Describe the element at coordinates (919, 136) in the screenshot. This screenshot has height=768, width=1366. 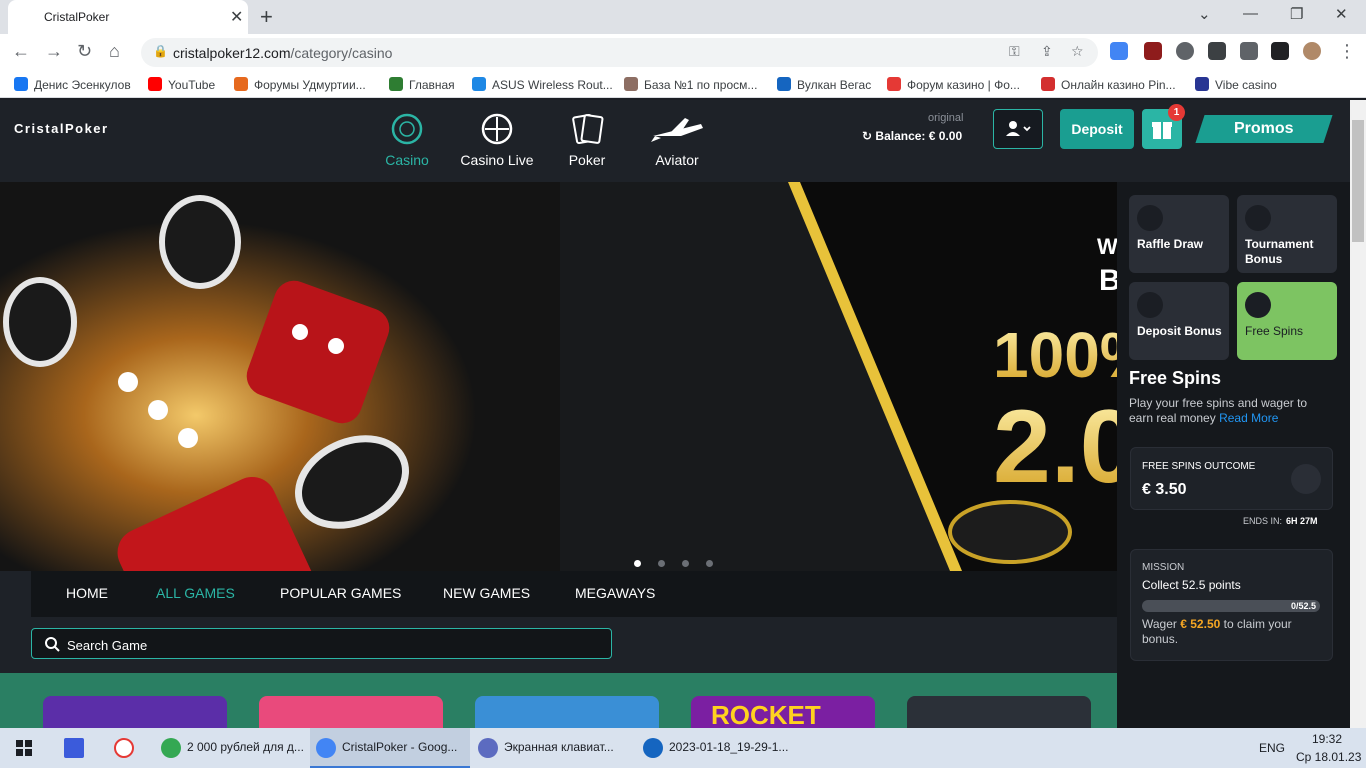
I see `balance-text: Balance: € 0.00` at that location.